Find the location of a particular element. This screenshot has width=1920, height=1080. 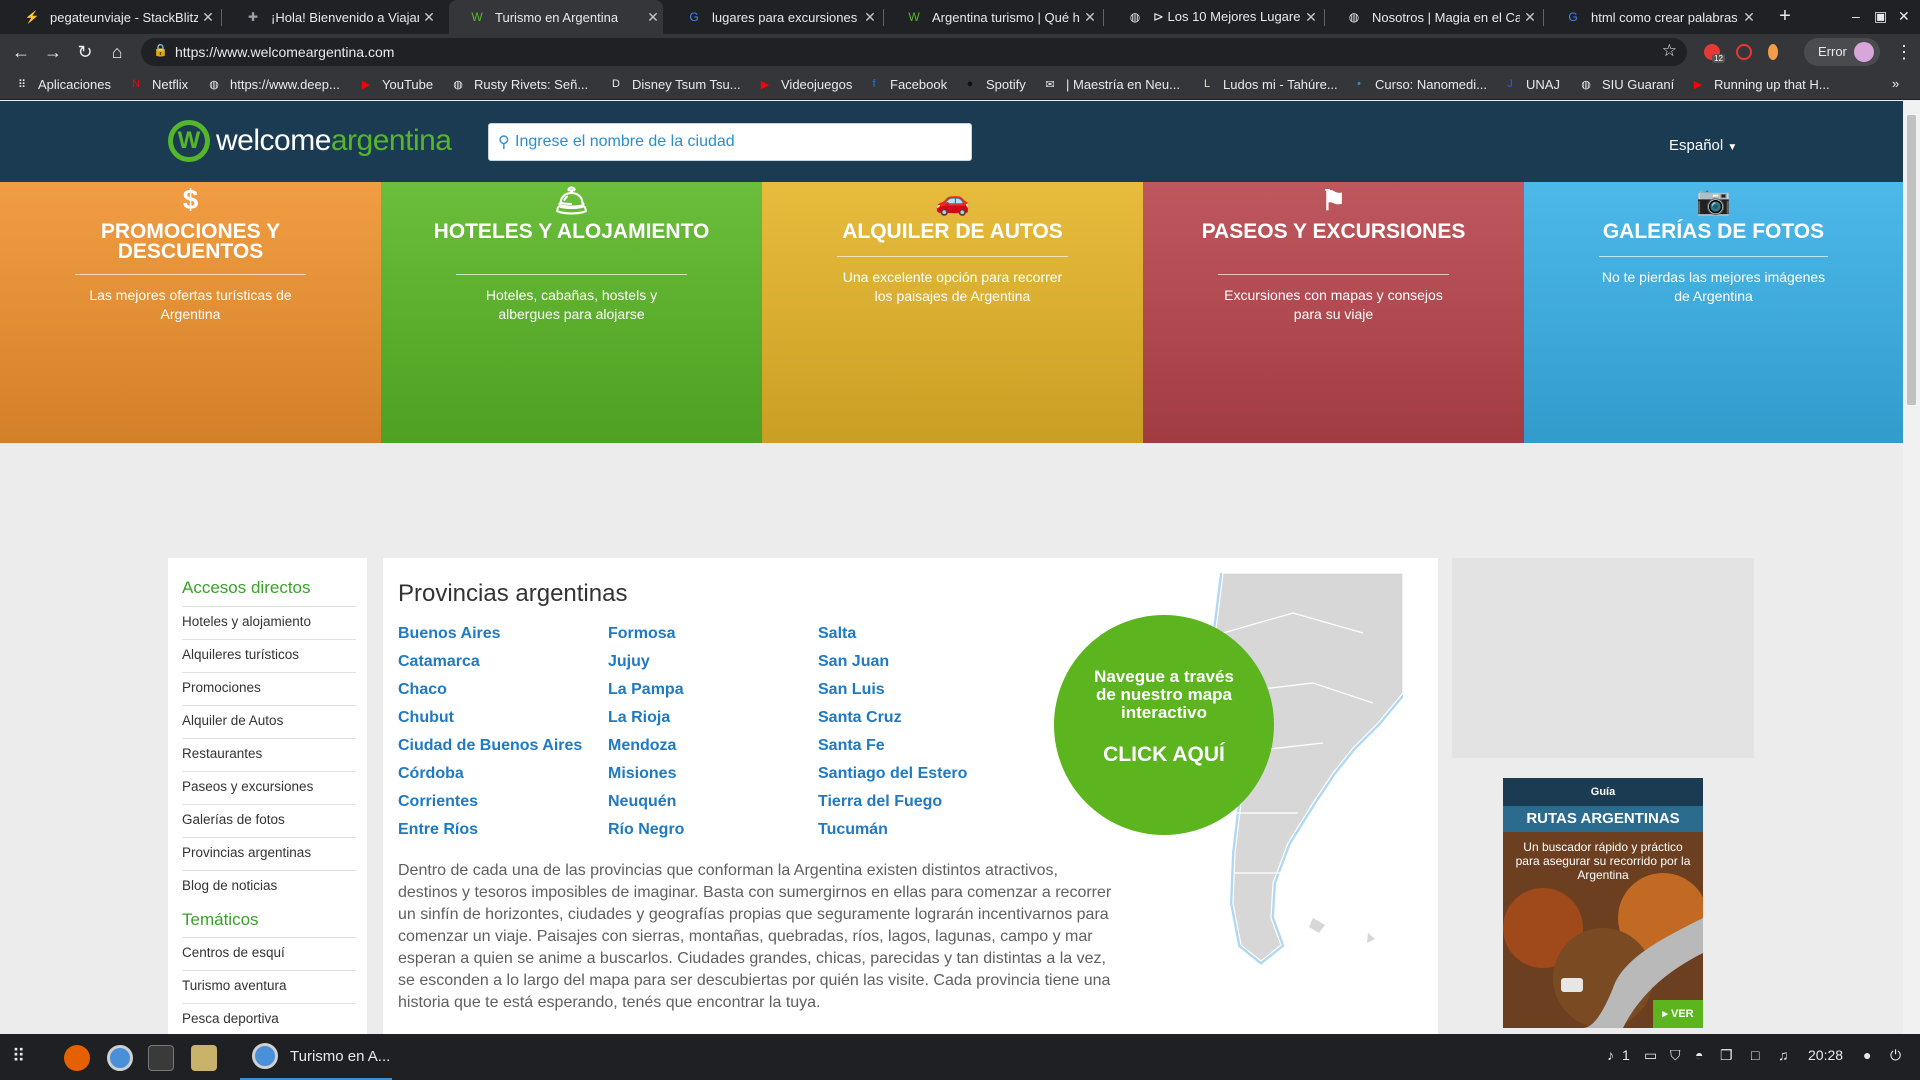

city-search: ⚲ is located at coordinates (730, 142).